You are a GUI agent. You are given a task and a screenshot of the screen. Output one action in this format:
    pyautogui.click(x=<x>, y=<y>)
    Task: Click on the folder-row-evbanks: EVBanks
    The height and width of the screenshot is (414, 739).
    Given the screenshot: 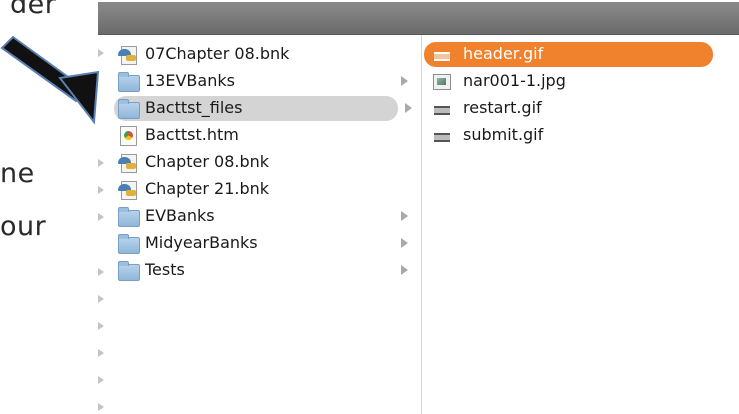 What is the action you would take?
    pyautogui.click(x=265, y=216)
    